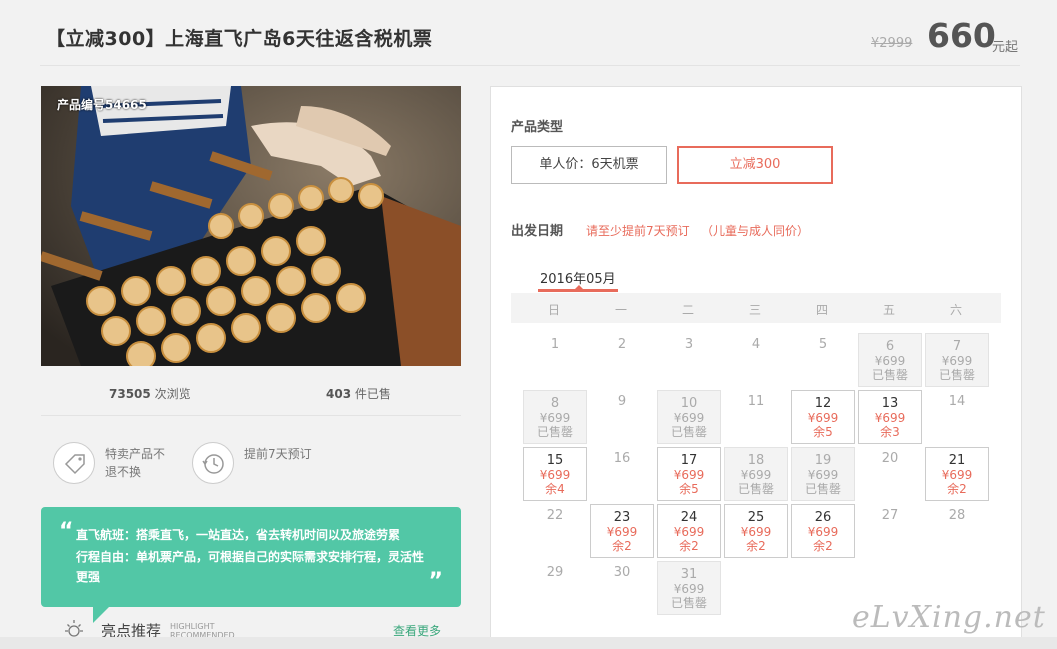 This screenshot has width=1057, height=649. Describe the element at coordinates (689, 360) in the screenshot. I see `calendar-day-3: 3` at that location.